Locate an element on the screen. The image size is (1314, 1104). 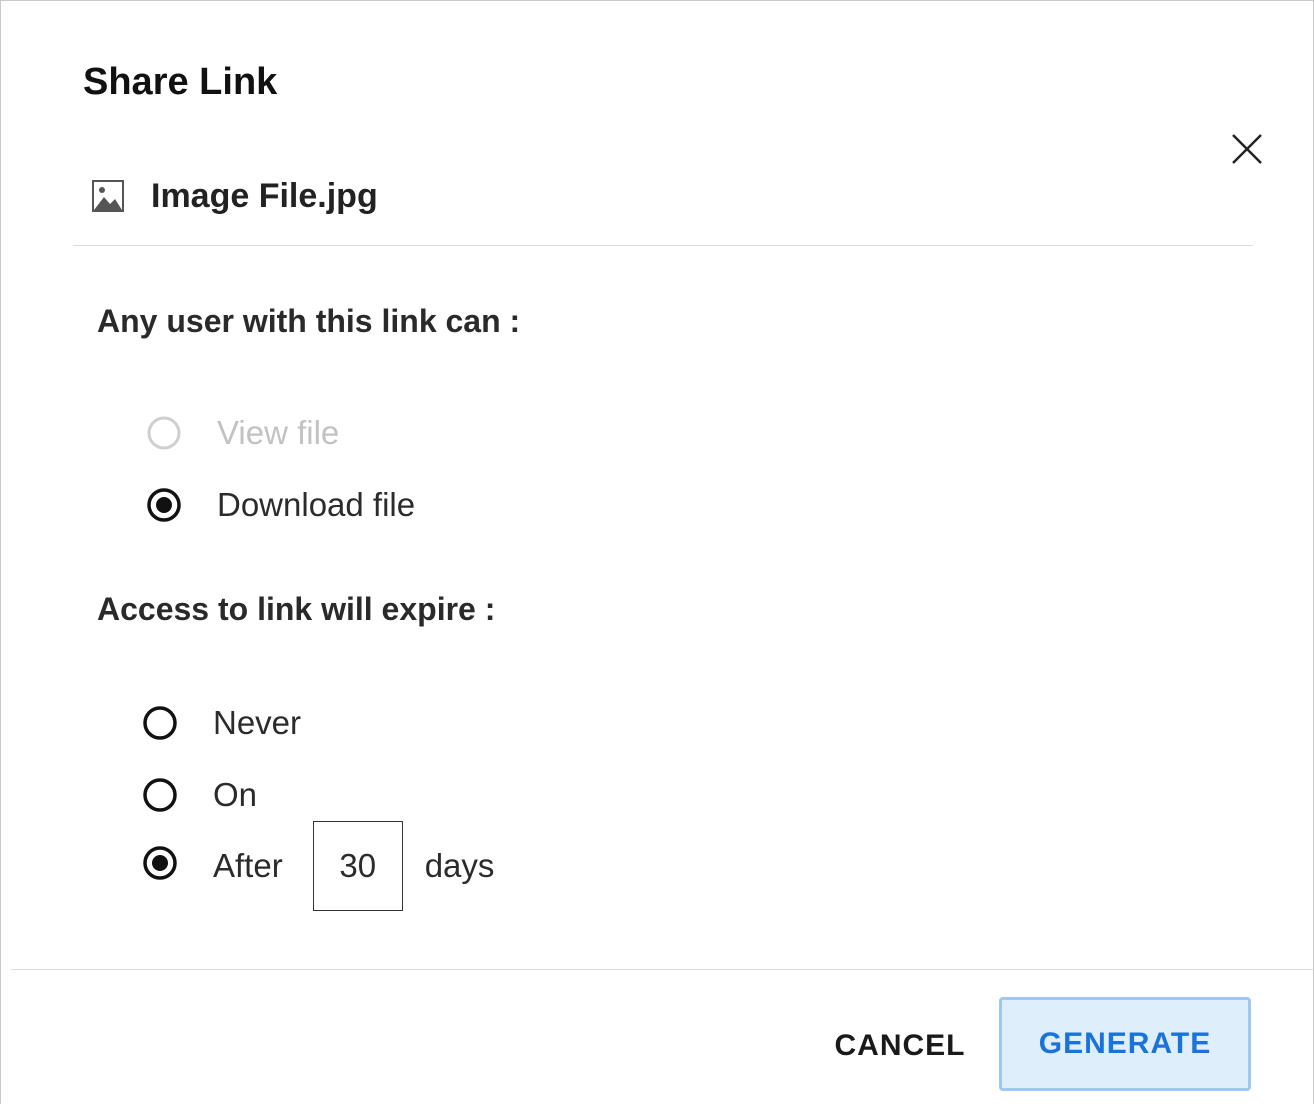
radio-label-after: After is located at coordinates (248, 865).